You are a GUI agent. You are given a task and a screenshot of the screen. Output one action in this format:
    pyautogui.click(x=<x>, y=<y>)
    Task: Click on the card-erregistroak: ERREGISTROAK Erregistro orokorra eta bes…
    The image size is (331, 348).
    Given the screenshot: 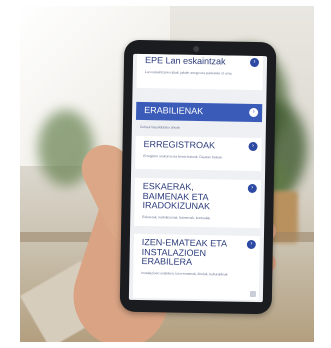 What is the action you would take?
    pyautogui.click(x=198, y=153)
    